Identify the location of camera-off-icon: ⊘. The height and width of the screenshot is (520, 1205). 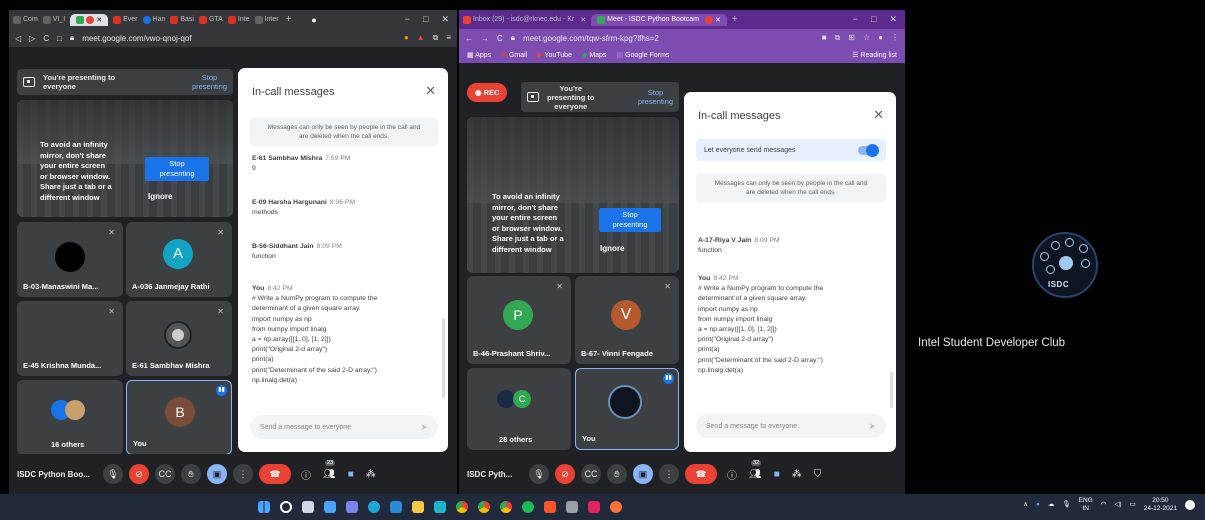
(139, 474).